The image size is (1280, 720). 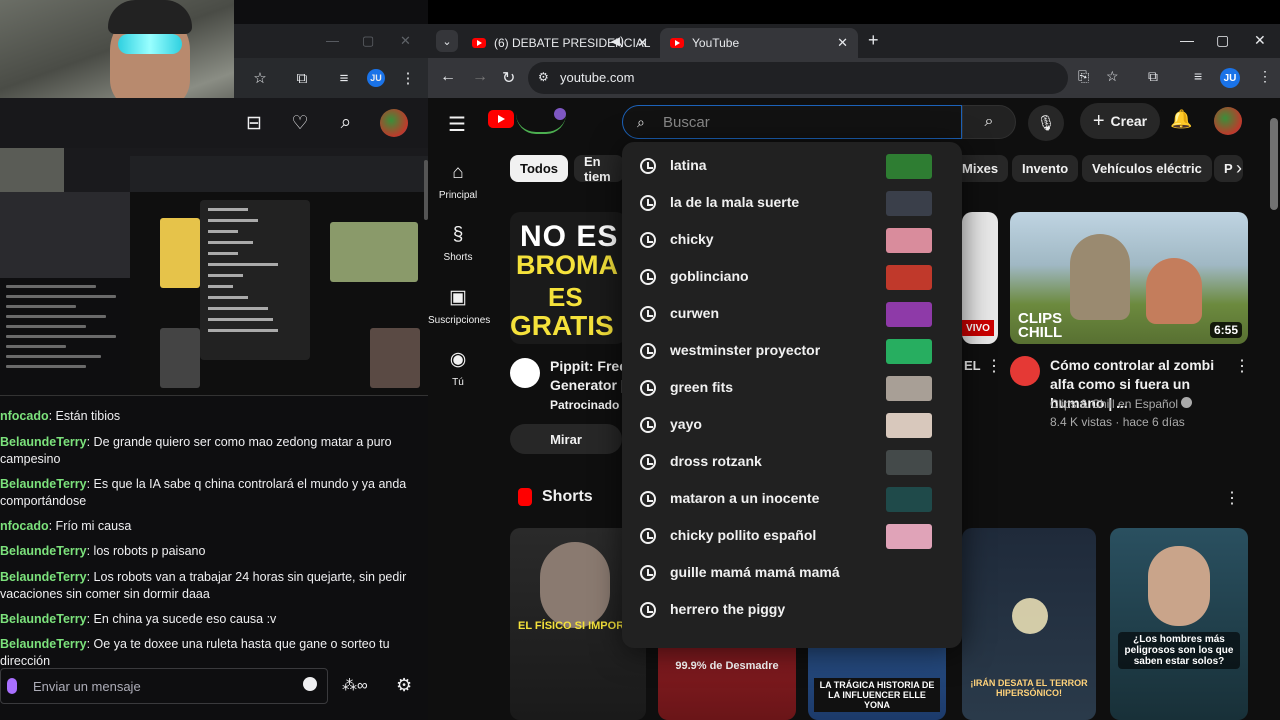 What do you see at coordinates (566, 439) in the screenshot?
I see `watch-ad-button: Mirar` at bounding box center [566, 439].